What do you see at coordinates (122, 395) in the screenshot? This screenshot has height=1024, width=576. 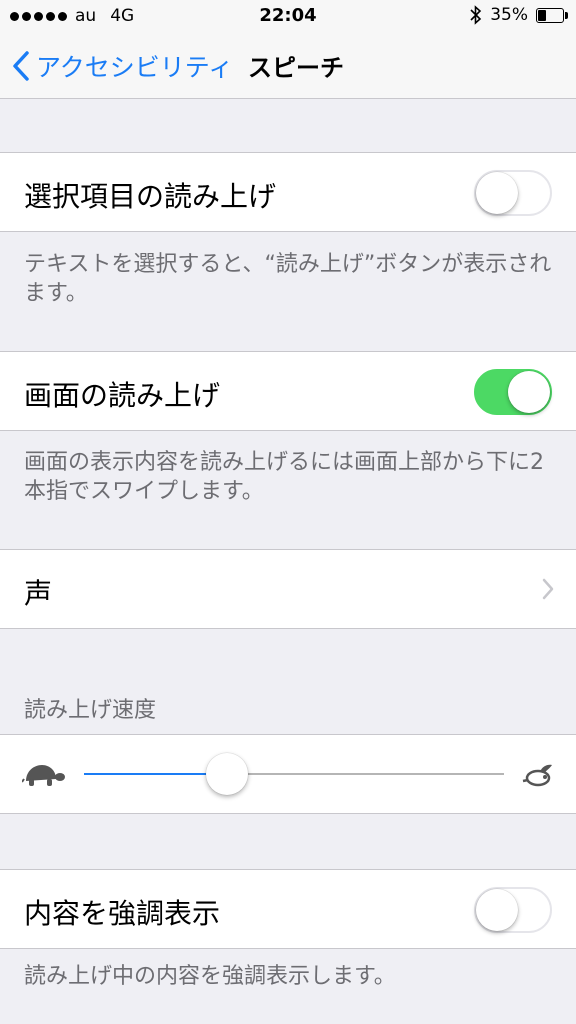 I see `speak-screen-label: 画面の読み上げ` at bounding box center [122, 395].